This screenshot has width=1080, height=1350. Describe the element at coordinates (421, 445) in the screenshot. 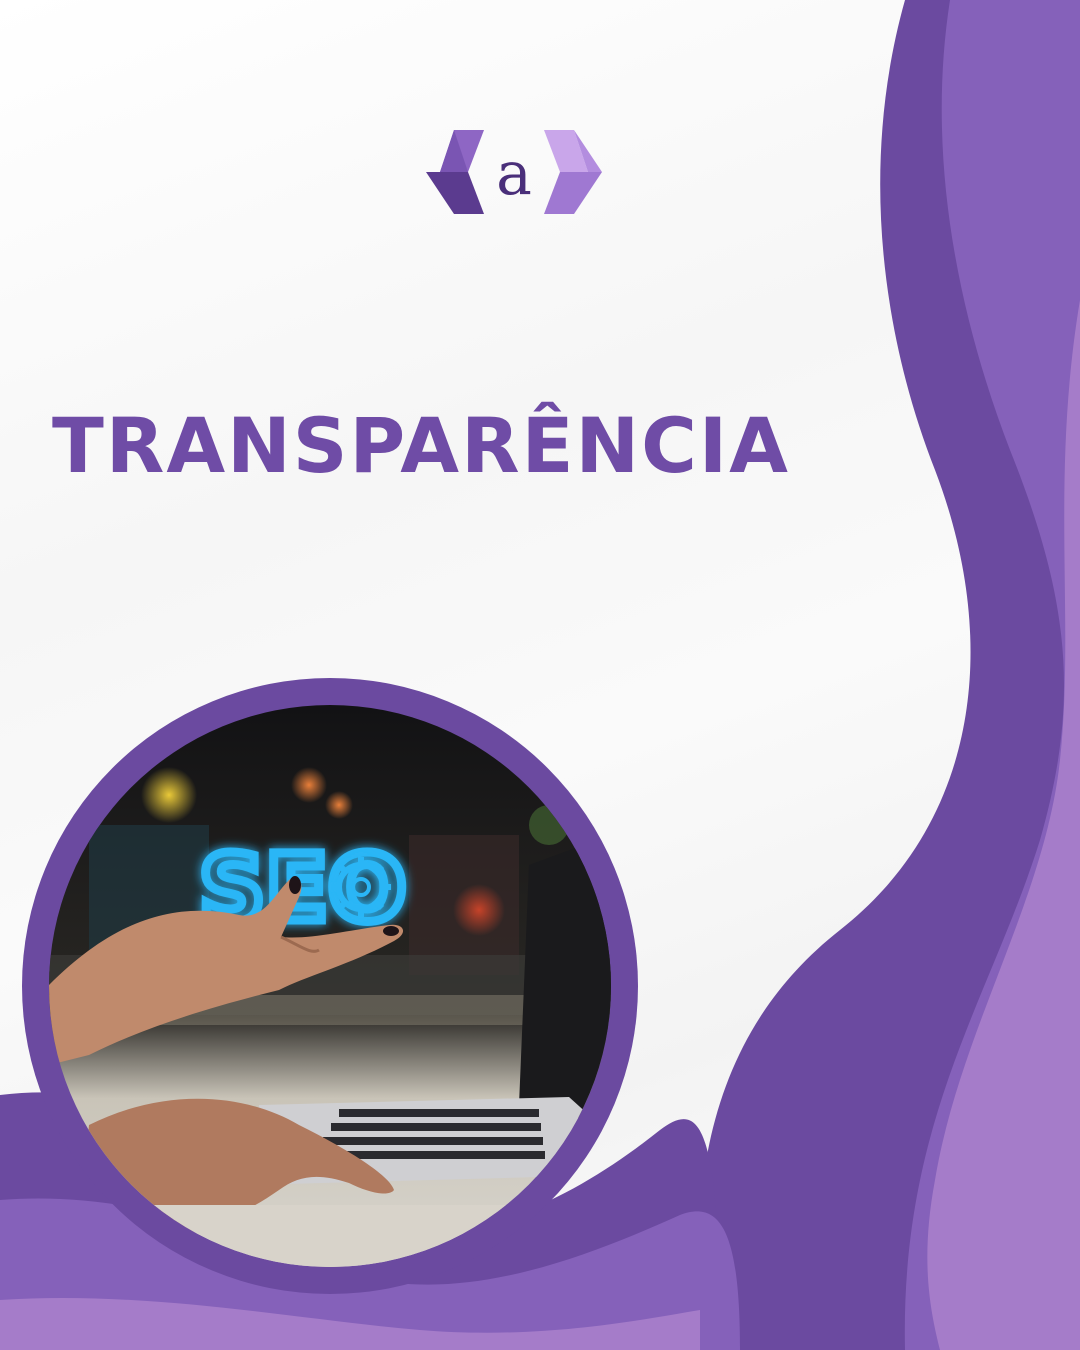

I see `headline: TRANSPARÊNCIA` at that location.